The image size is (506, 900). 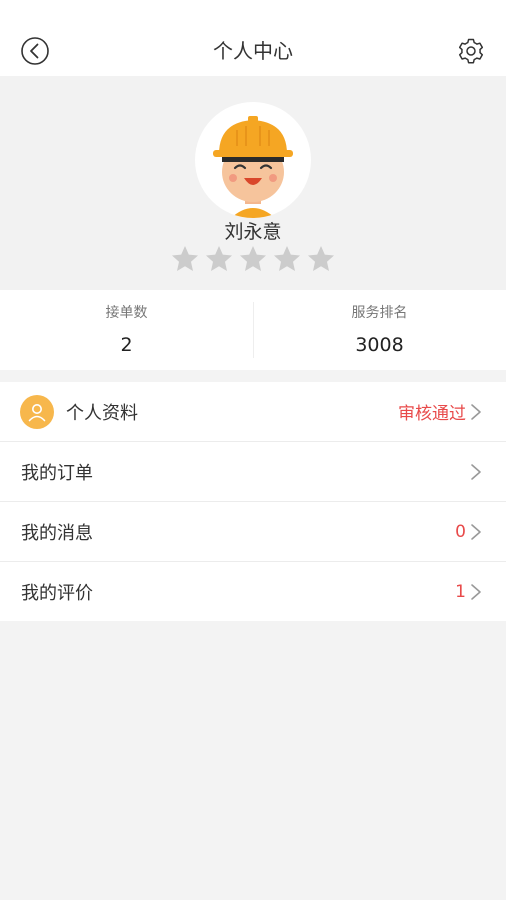 What do you see at coordinates (253, 167) in the screenshot?
I see `worker-avatar-icon` at bounding box center [253, 167].